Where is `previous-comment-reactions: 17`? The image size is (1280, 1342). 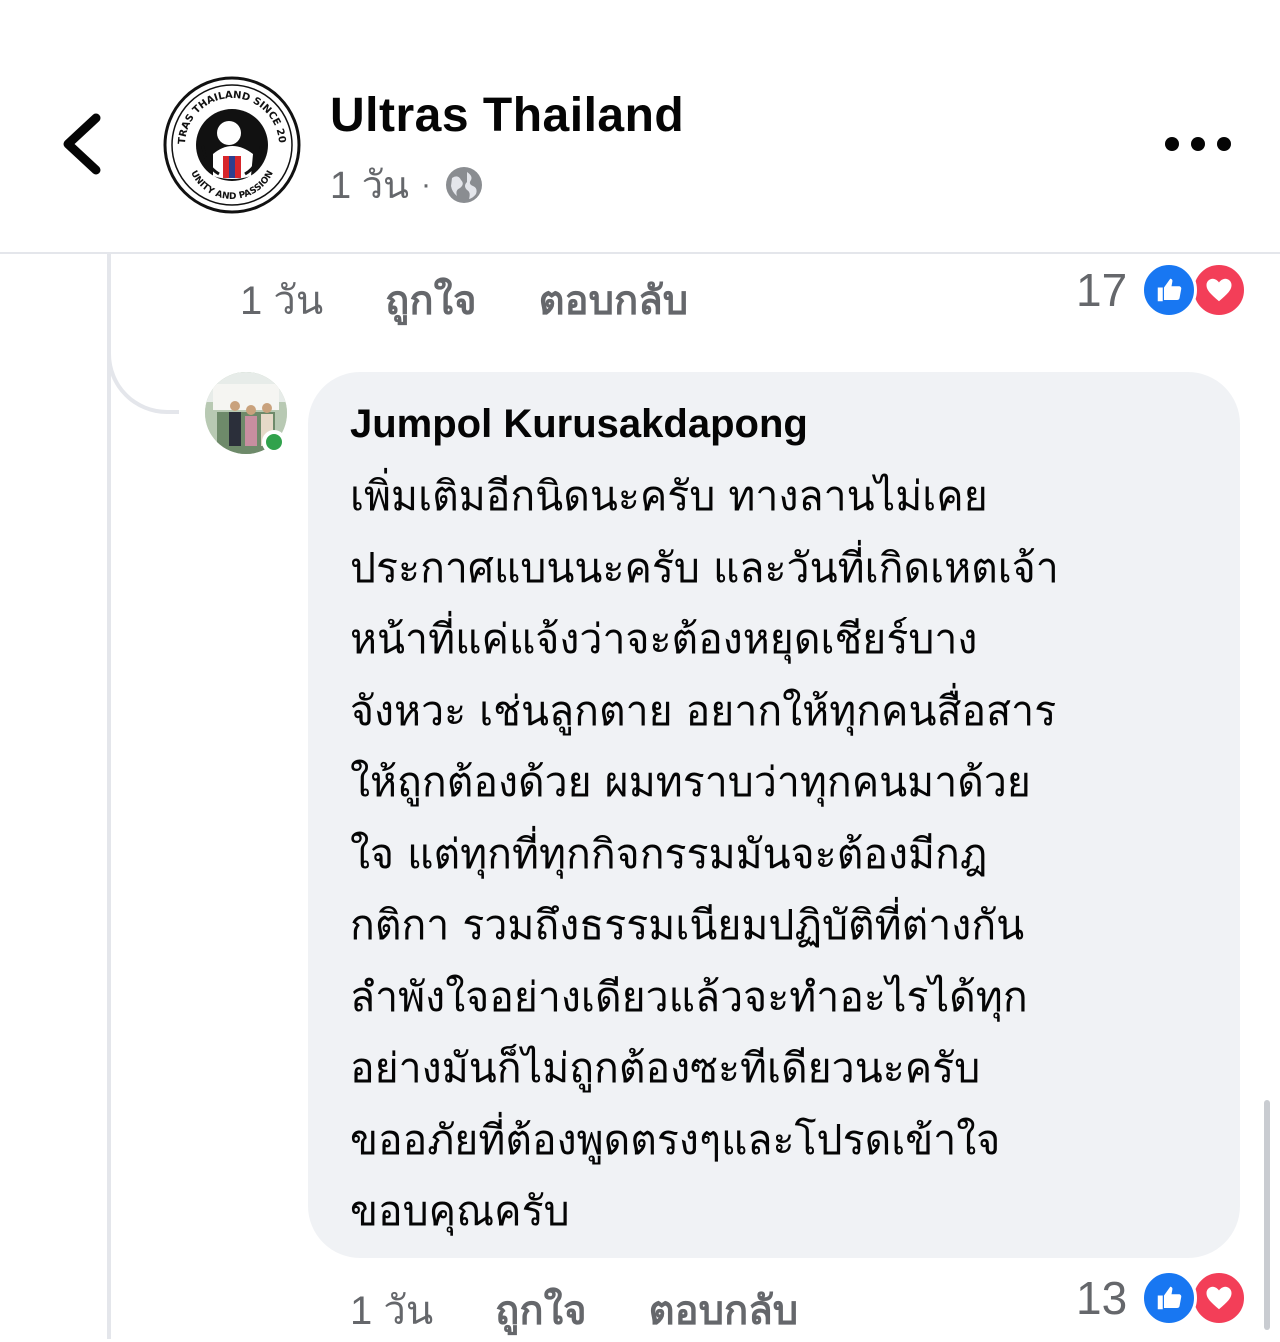
previous-comment-reactions: 17 is located at coordinates (1162, 290).